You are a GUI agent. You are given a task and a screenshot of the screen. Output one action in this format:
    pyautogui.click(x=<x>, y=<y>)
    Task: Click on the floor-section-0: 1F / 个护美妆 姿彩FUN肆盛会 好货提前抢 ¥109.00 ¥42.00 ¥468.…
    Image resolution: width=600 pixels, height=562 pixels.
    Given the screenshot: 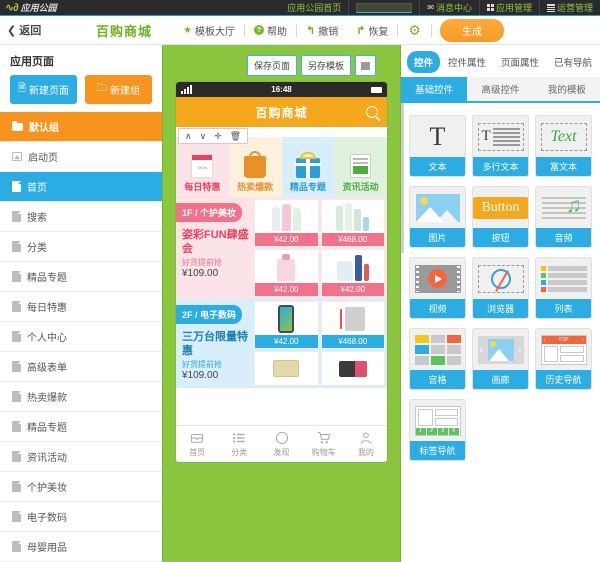 What is the action you would take?
    pyautogui.click(x=281, y=248)
    